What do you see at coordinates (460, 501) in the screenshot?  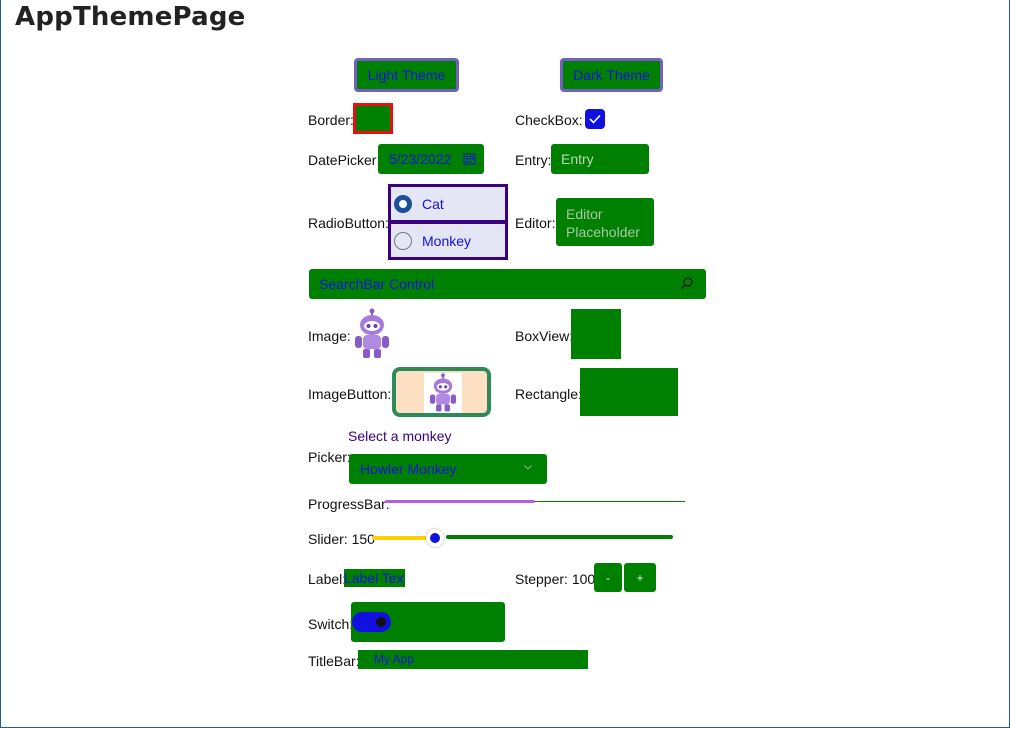 I see `progressbar-fill` at bounding box center [460, 501].